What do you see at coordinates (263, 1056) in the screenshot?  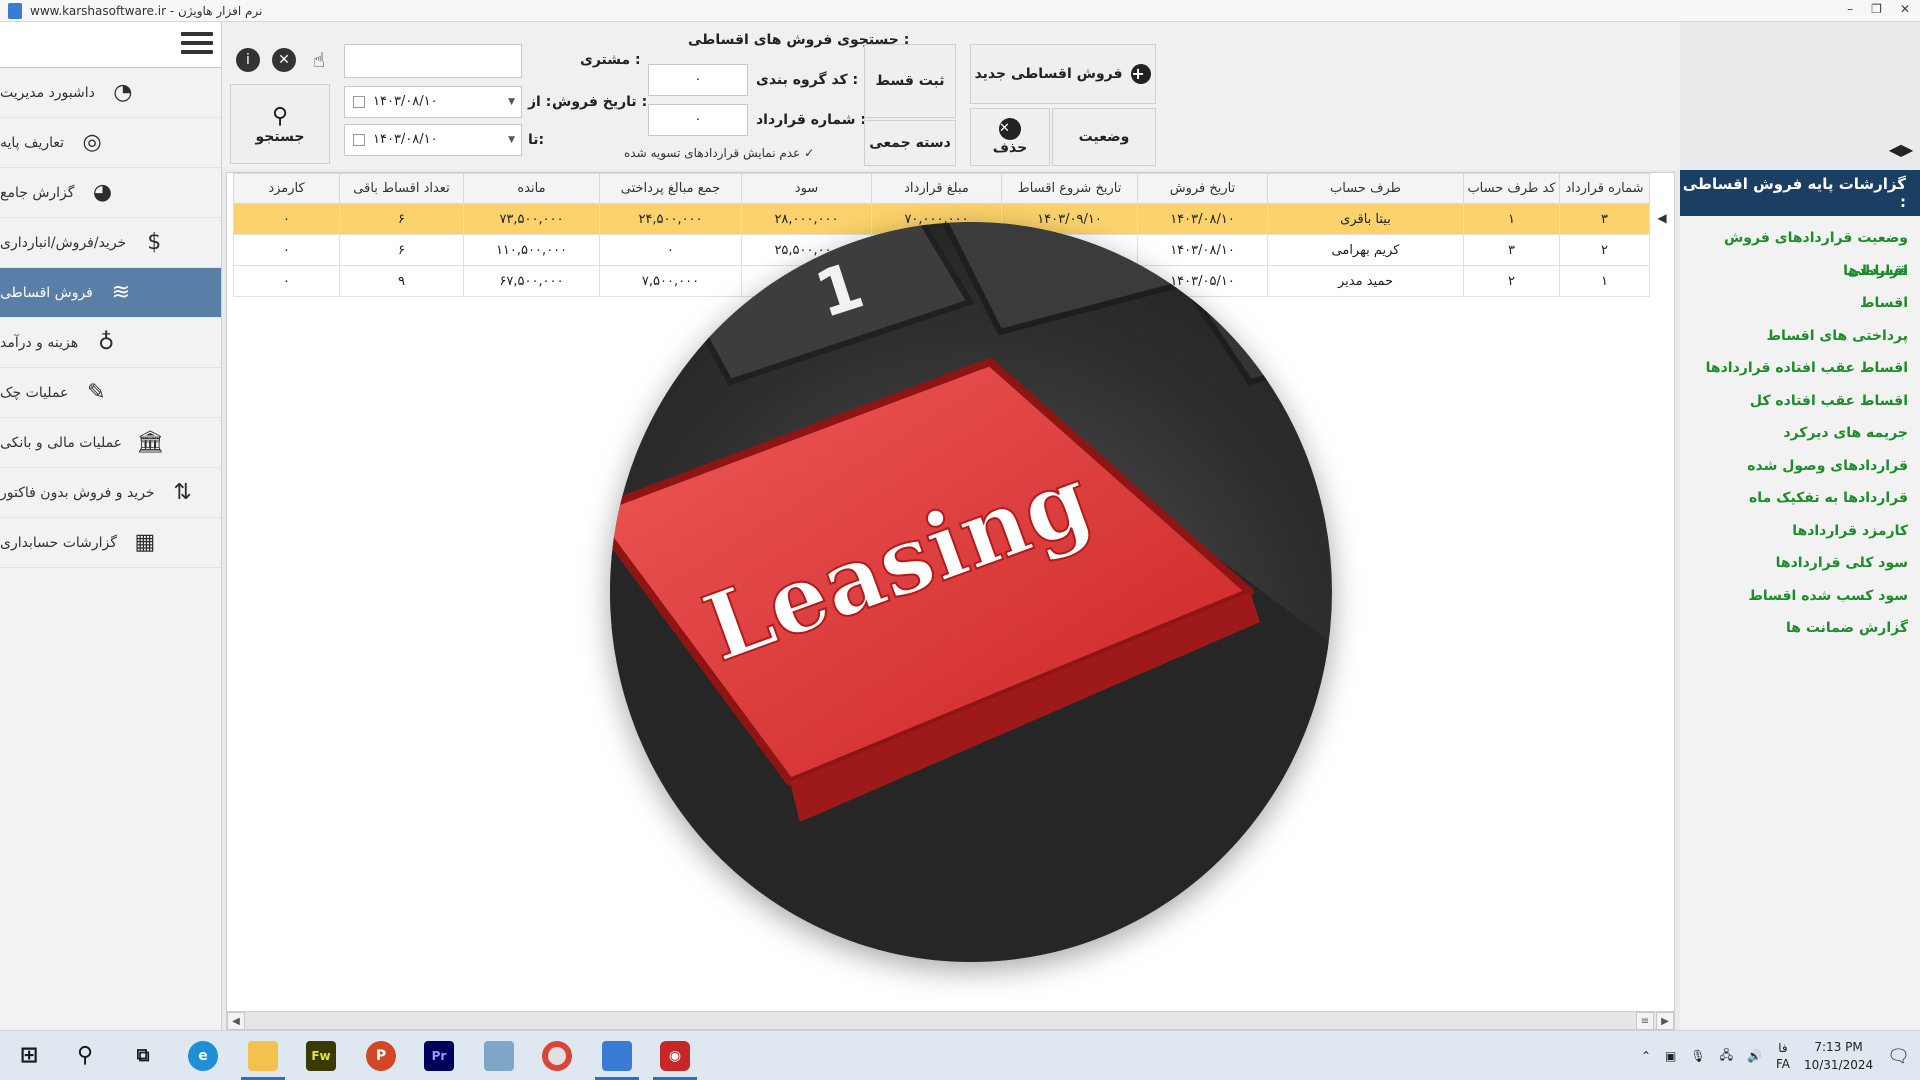 I see `file-explorer-icon` at bounding box center [263, 1056].